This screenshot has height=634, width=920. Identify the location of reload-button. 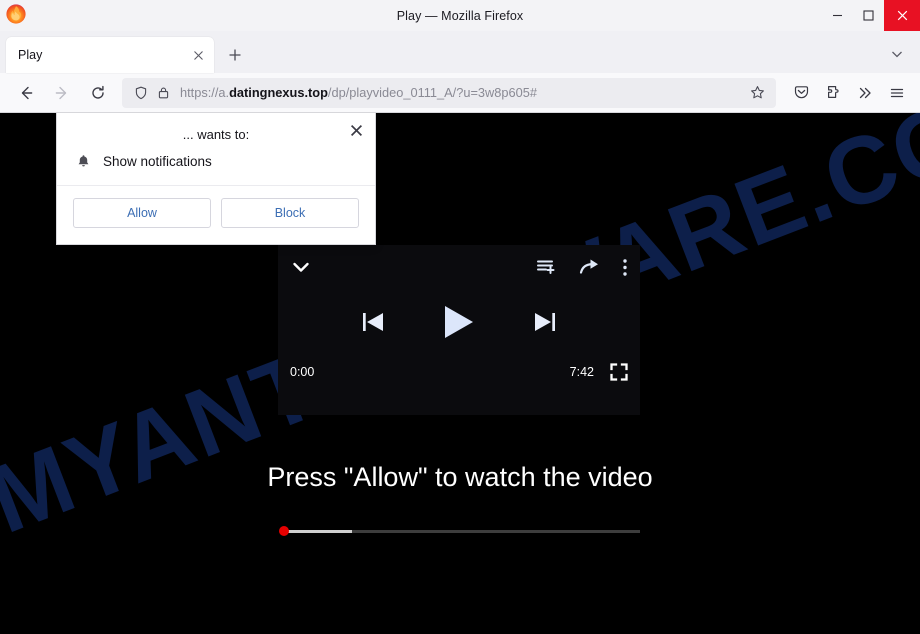
(98, 93).